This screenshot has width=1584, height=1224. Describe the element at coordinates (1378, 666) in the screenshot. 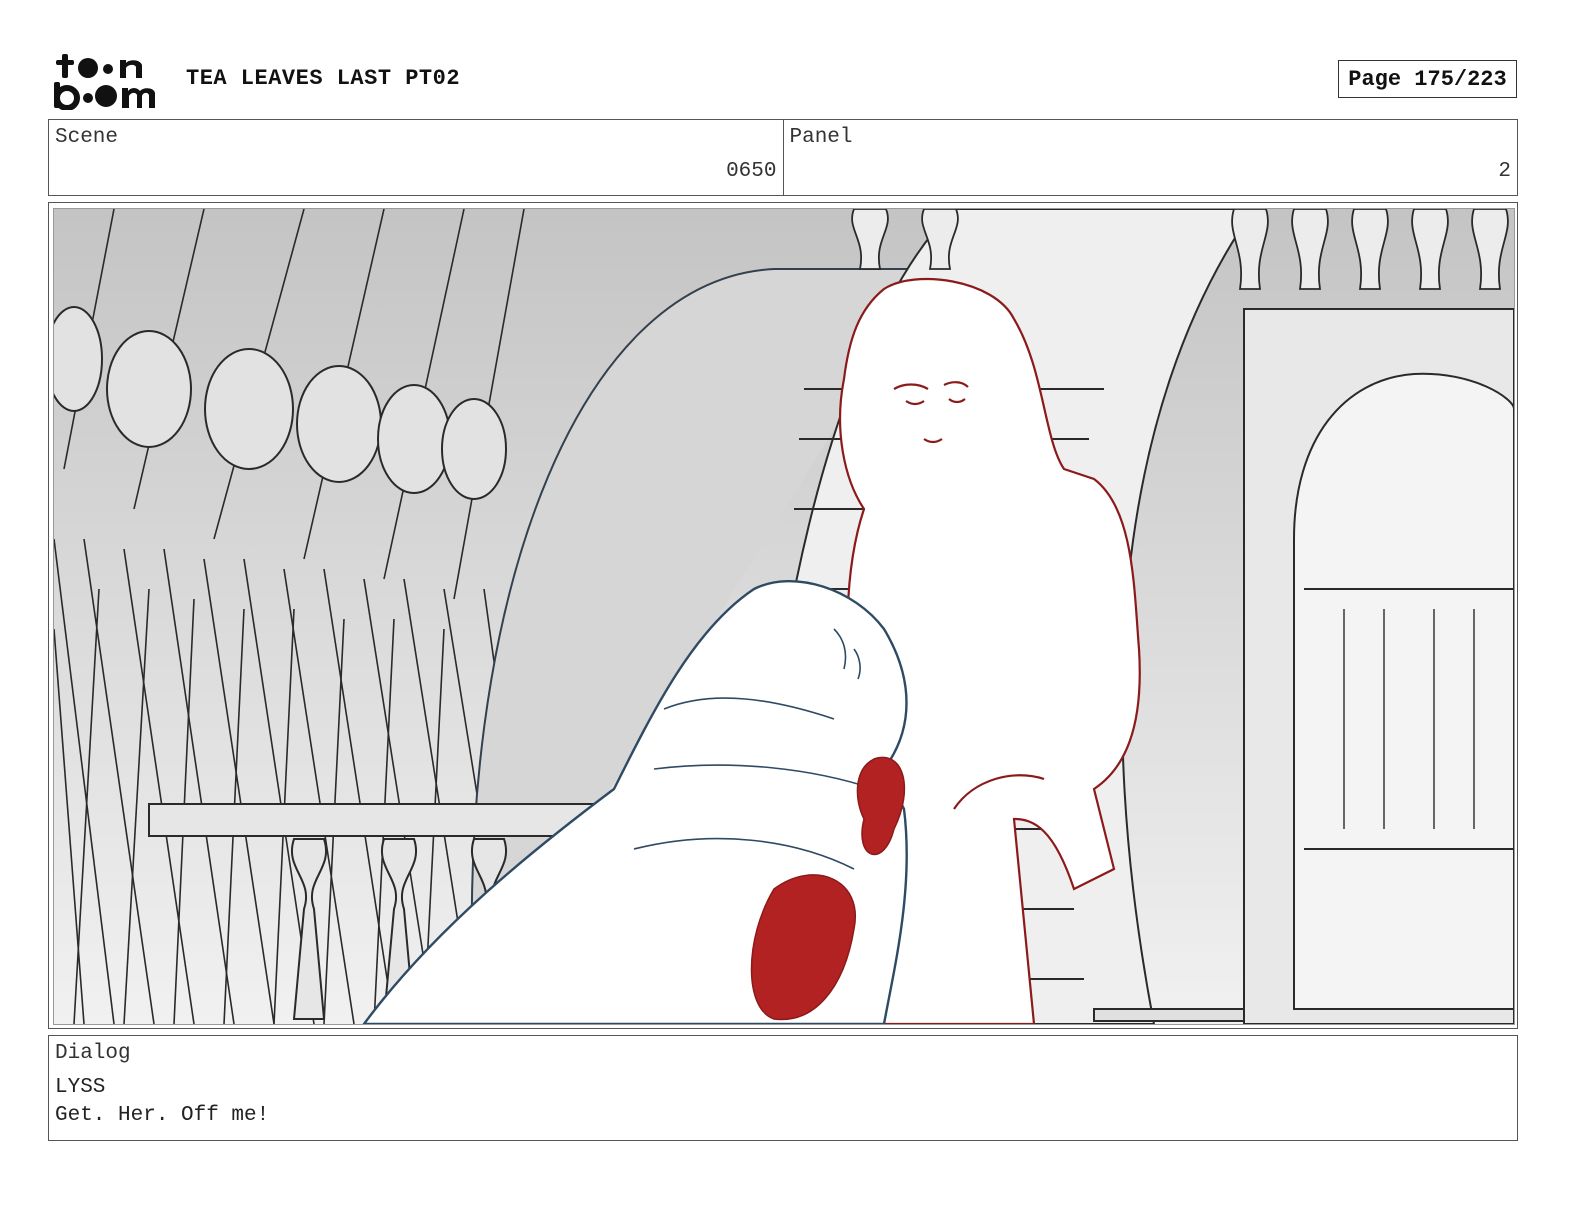

I see `arched-door` at that location.